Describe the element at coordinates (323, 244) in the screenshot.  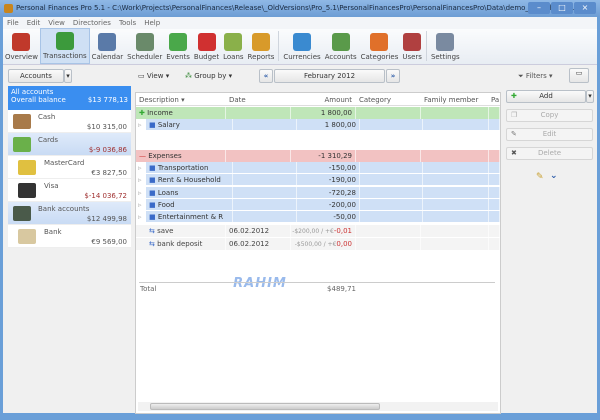
I see `amount-cell: -$500,00 / +€0,00` at that location.